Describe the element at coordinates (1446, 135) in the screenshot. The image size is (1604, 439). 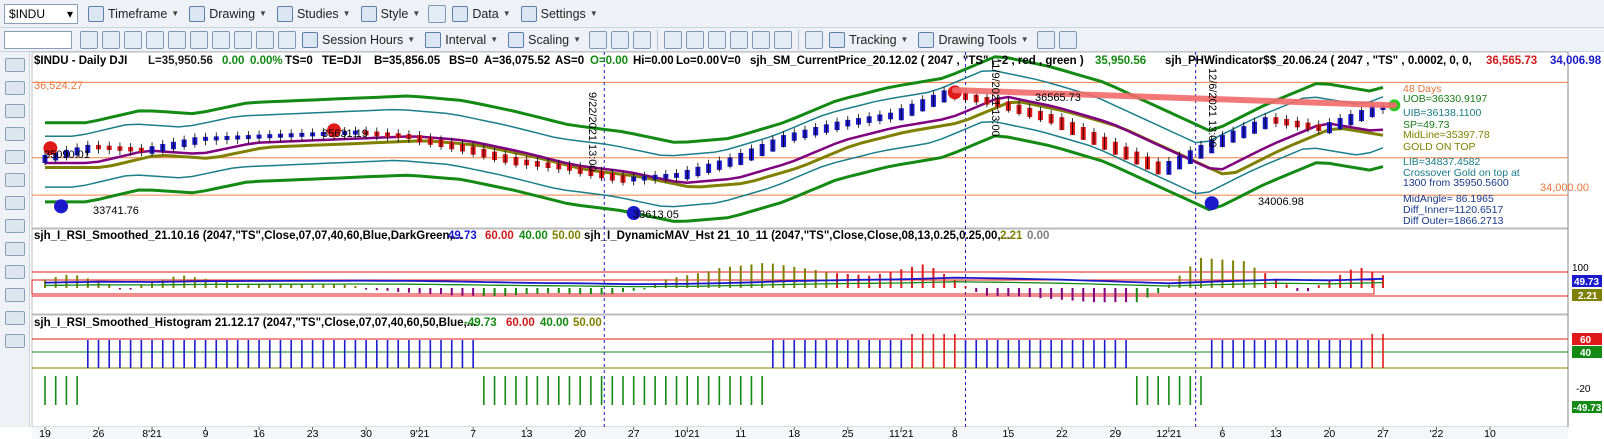
I see `indicator-label: MidLine=35397.78` at that location.